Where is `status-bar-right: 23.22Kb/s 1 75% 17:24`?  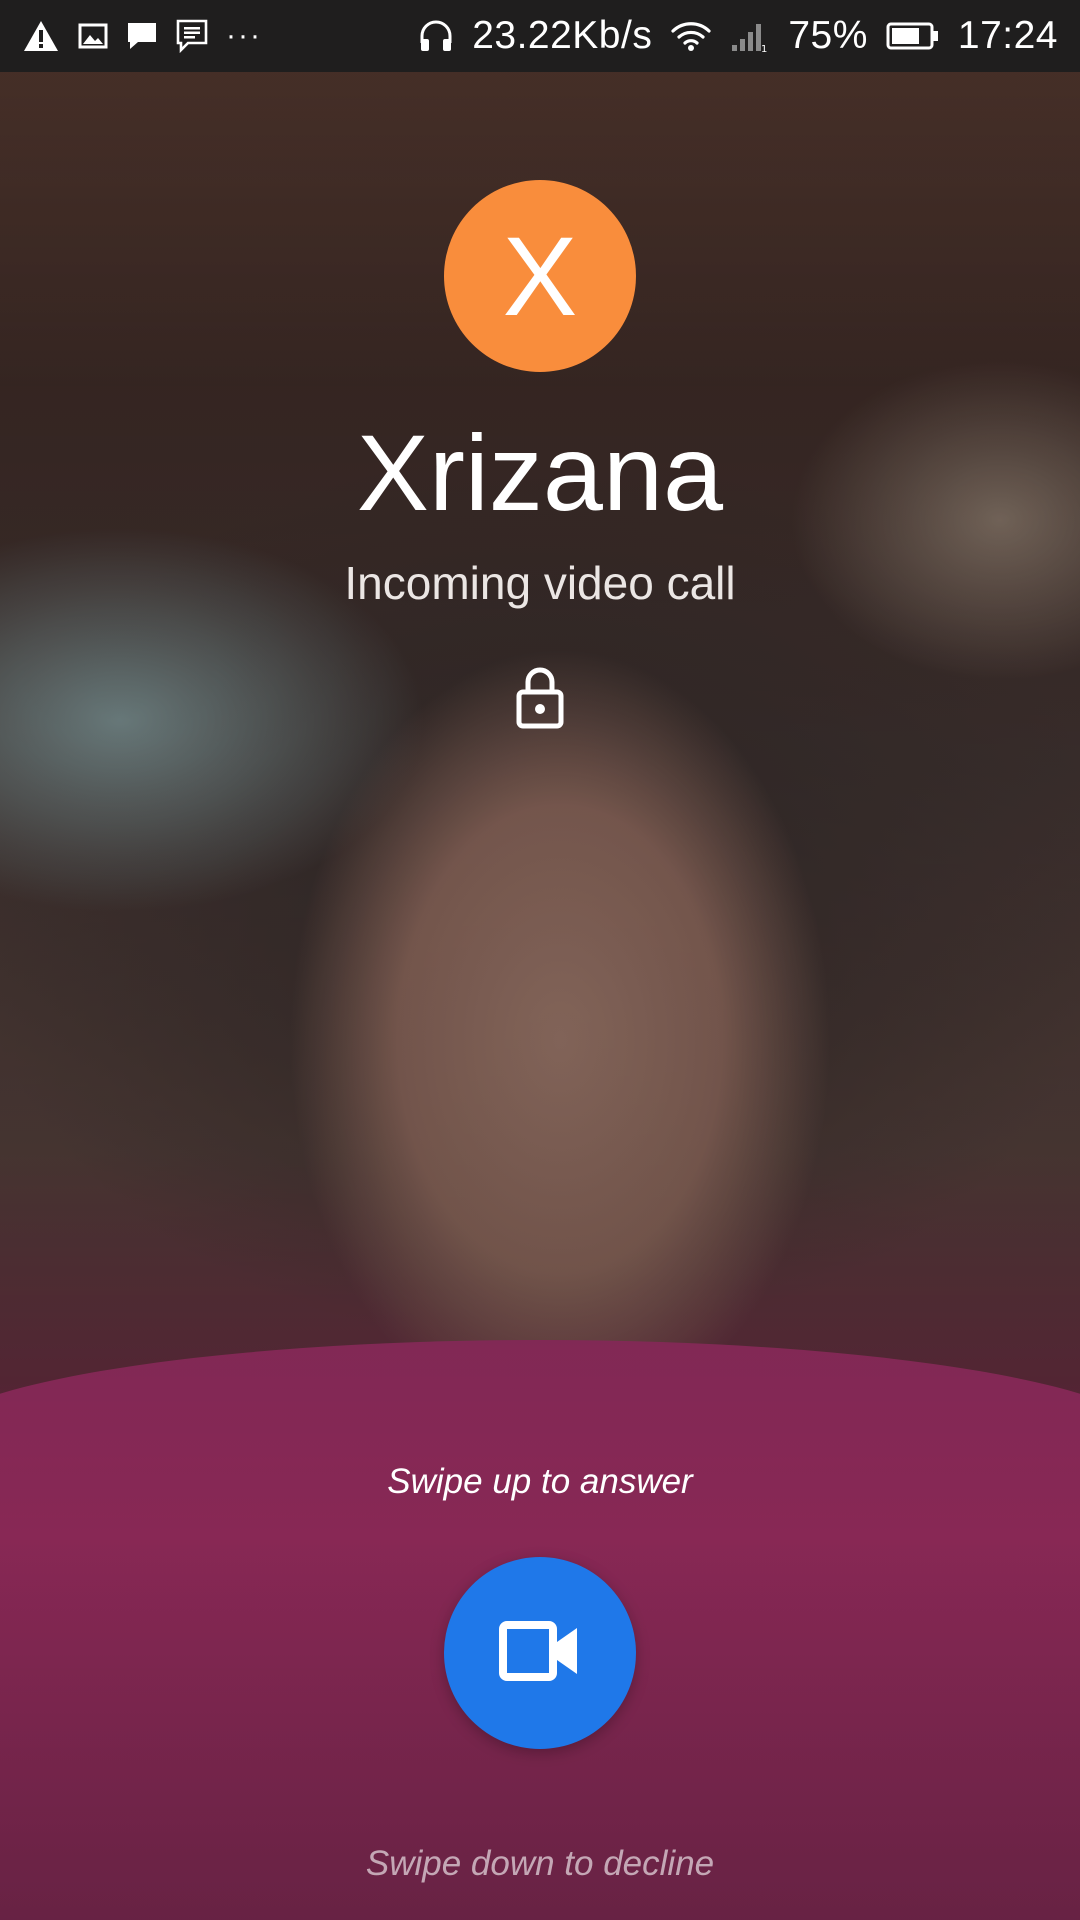
status-bar-right: 23.22Kb/s 1 75% 17:24 is located at coordinates (738, 36).